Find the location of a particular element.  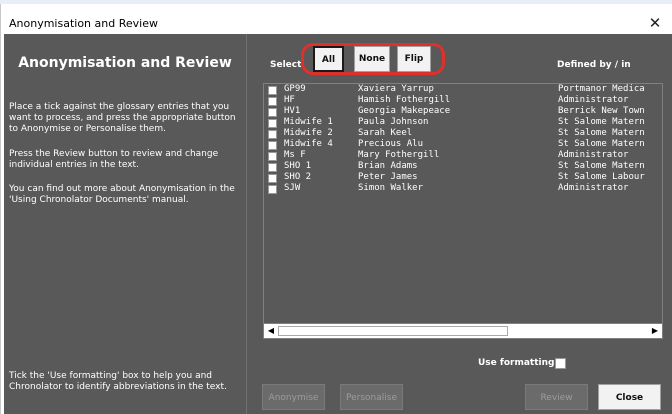

entry-name: Sarah Keel is located at coordinates (385, 133).